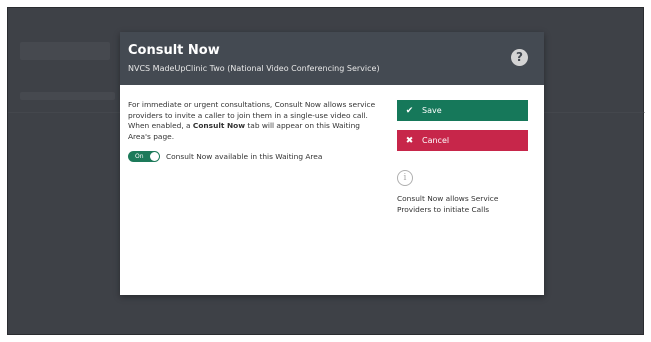 The width and height of the screenshot is (651, 342). What do you see at coordinates (409, 140) in the screenshot?
I see `x-icon: ✖` at bounding box center [409, 140].